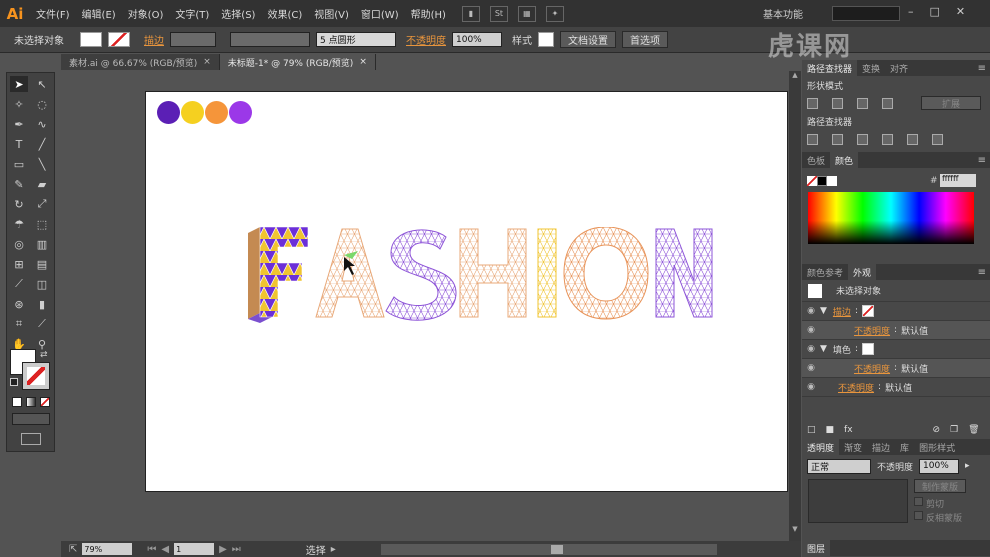 The width and height of the screenshot is (990, 557). Describe the element at coordinates (19, 264) in the screenshot. I see `mesh-tool-icon: ⊞` at that location.